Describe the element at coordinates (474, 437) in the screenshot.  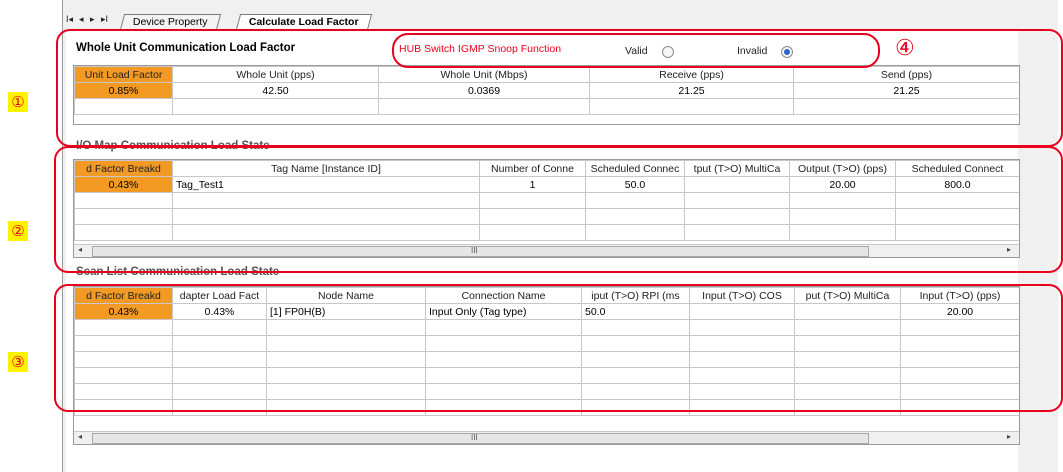
I see `scrollbar-grip: III` at that location.